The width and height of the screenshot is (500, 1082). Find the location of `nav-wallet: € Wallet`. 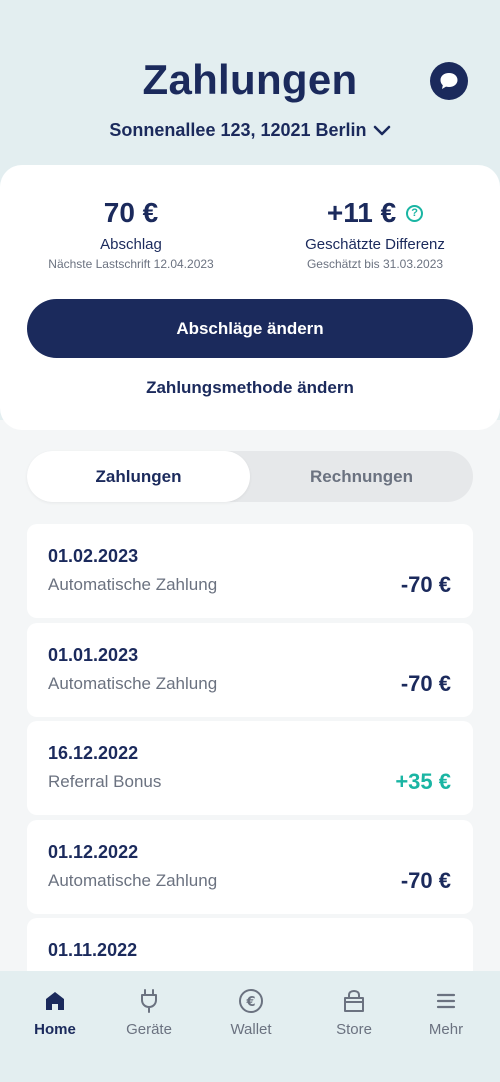

nav-wallet: € Wallet is located at coordinates (251, 1012).